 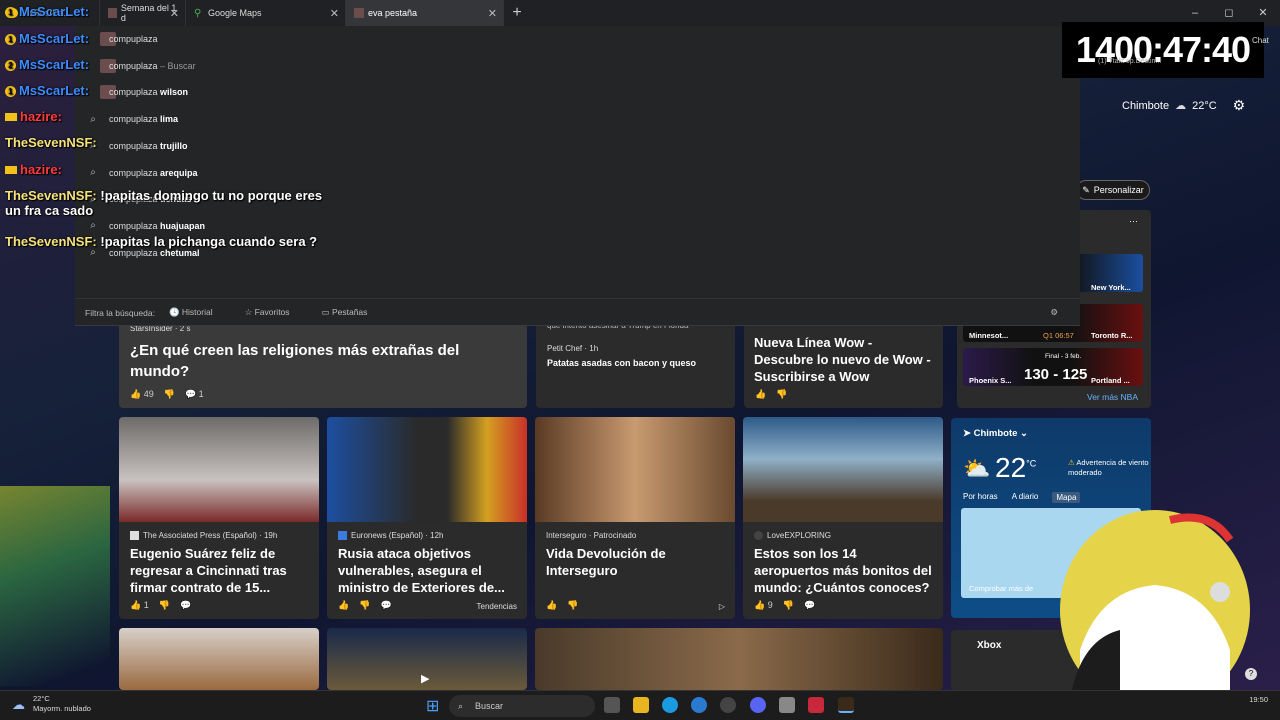 I want to click on task-view-icon, so click(x=612, y=705).